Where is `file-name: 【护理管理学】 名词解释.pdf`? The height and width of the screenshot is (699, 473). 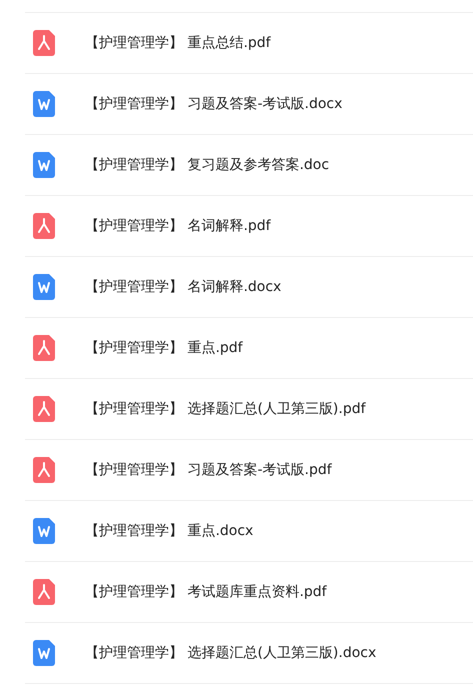
file-name: 【护理管理学】 名词解释.pdf is located at coordinates (178, 226).